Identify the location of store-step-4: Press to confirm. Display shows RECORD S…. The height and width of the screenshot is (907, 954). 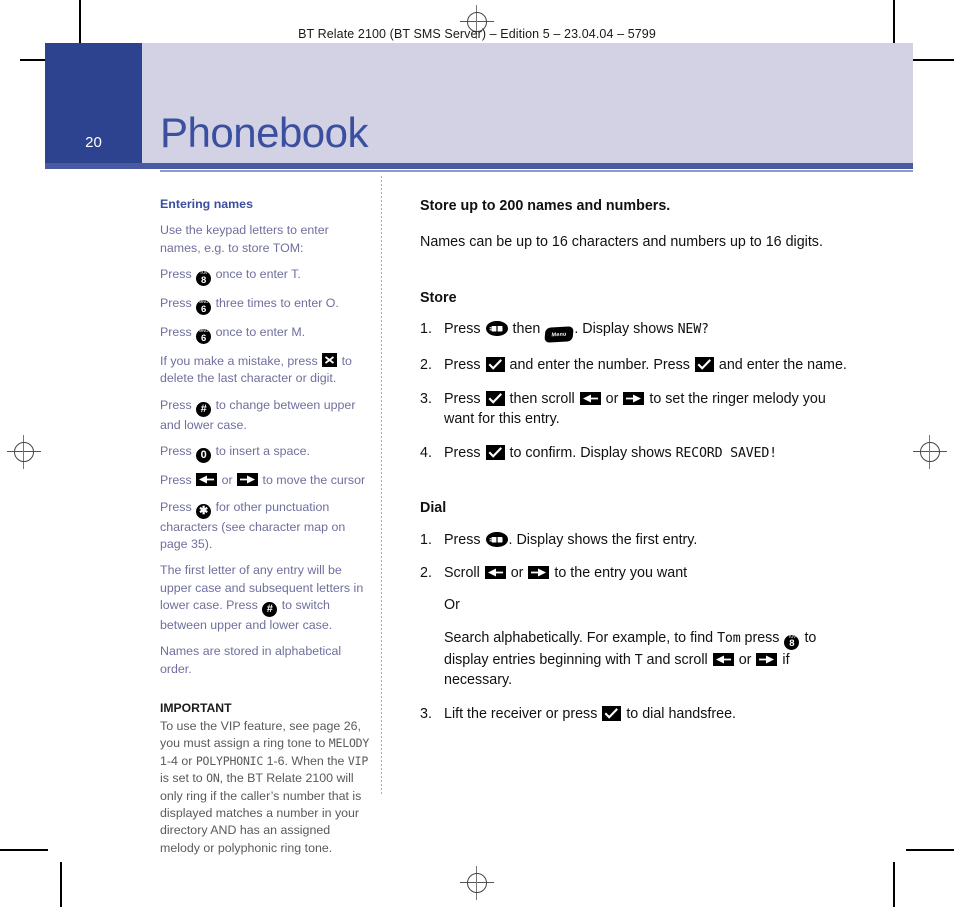
(599, 453).